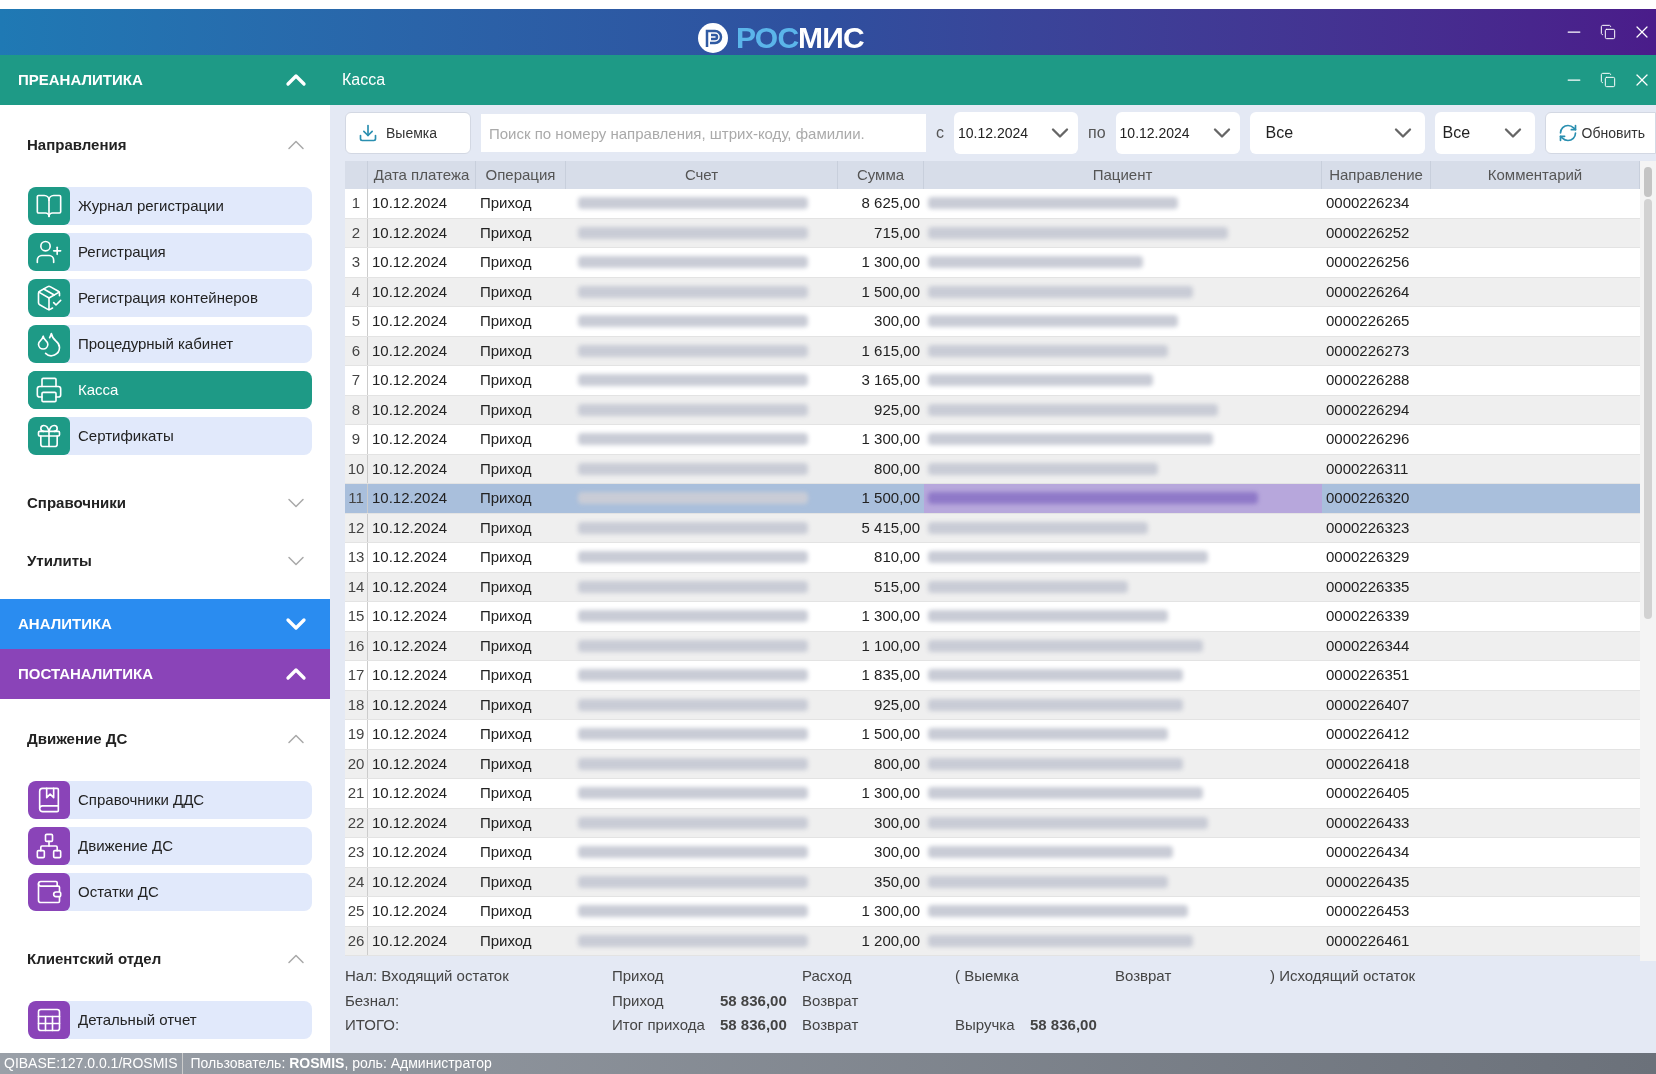 The image size is (1656, 1074). What do you see at coordinates (356, 262) in the screenshot?
I see `row-number: 3` at bounding box center [356, 262].